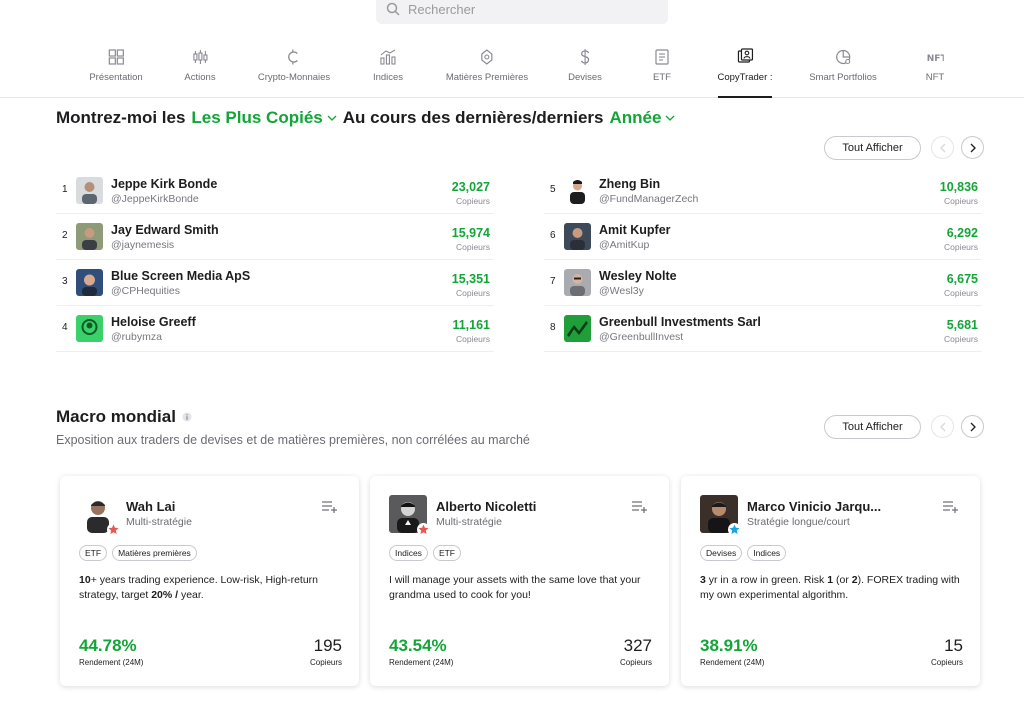 The width and height of the screenshot is (1024, 703). What do you see at coordinates (553, 189) in the screenshot?
I see `rank: 5` at bounding box center [553, 189].